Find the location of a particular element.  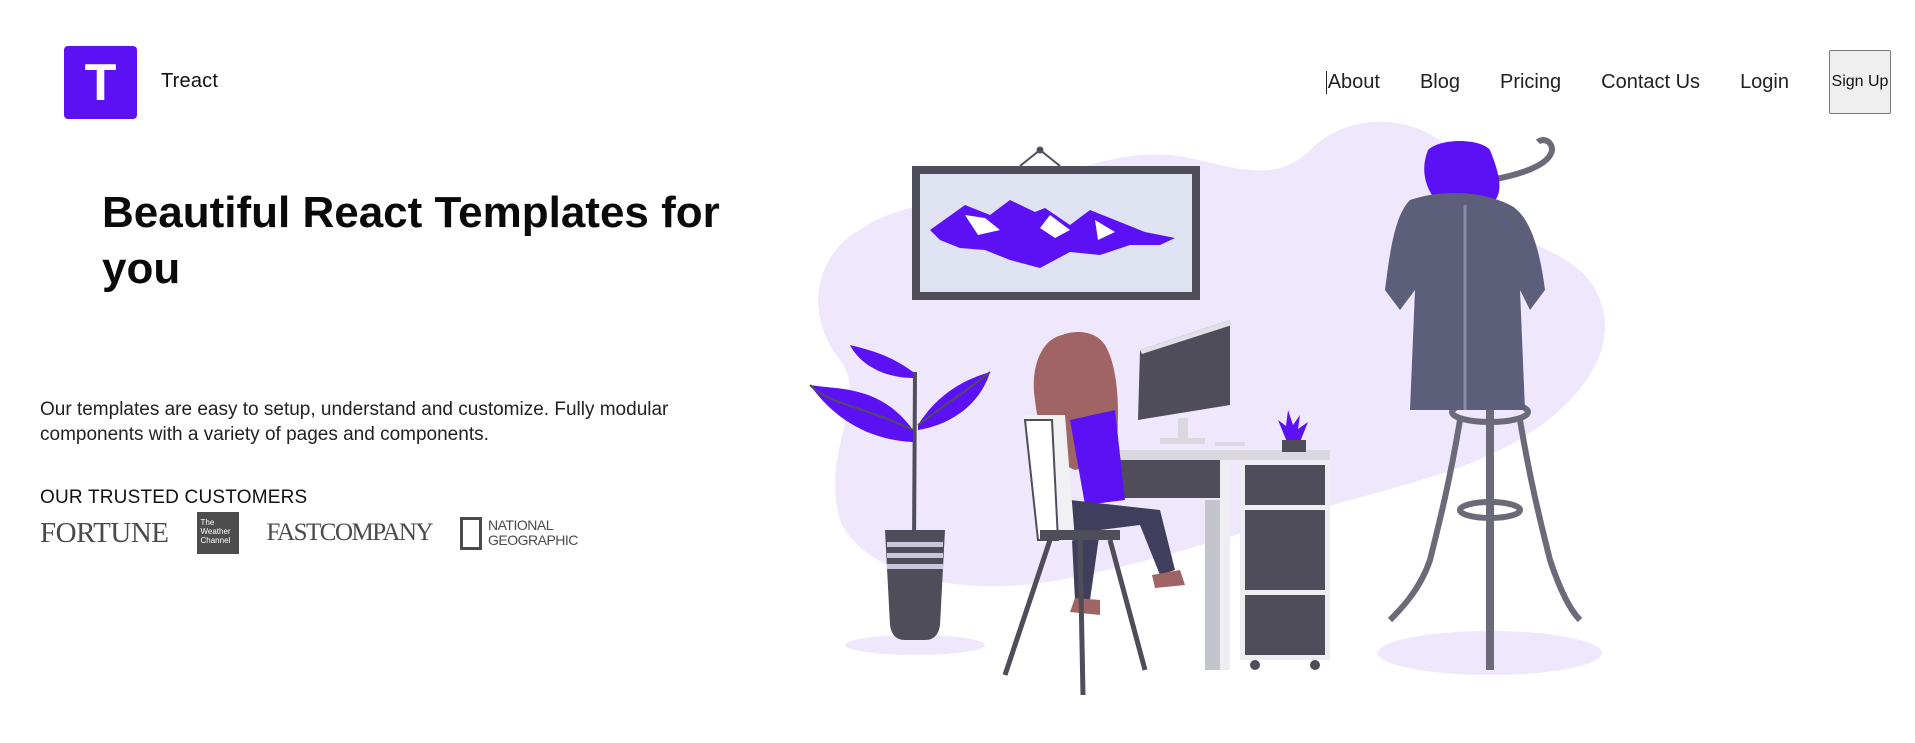

weather-channel-line: Weather is located at coordinates (215, 531).